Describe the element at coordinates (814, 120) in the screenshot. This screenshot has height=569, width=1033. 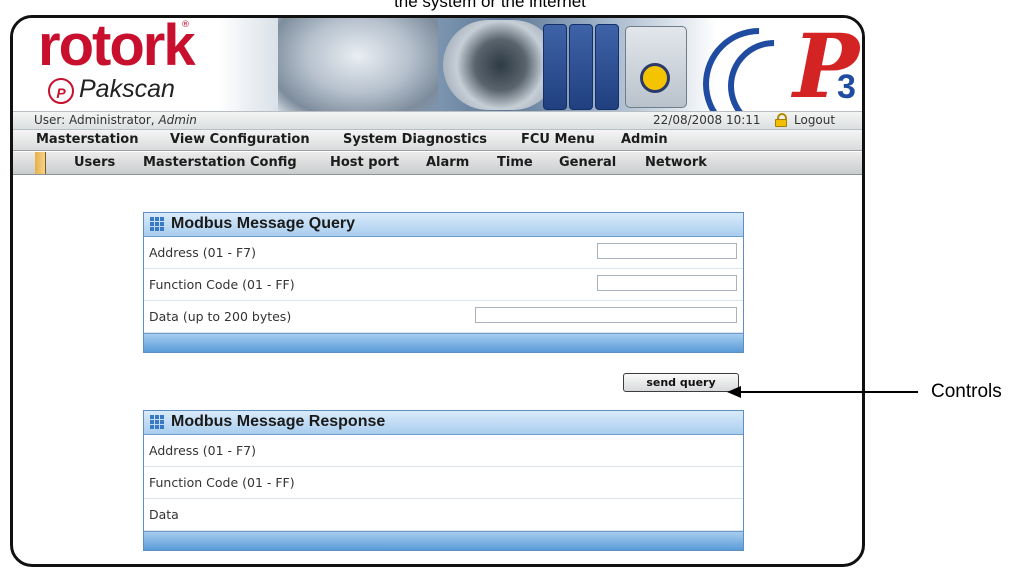
I see `logout-link: Logout` at that location.